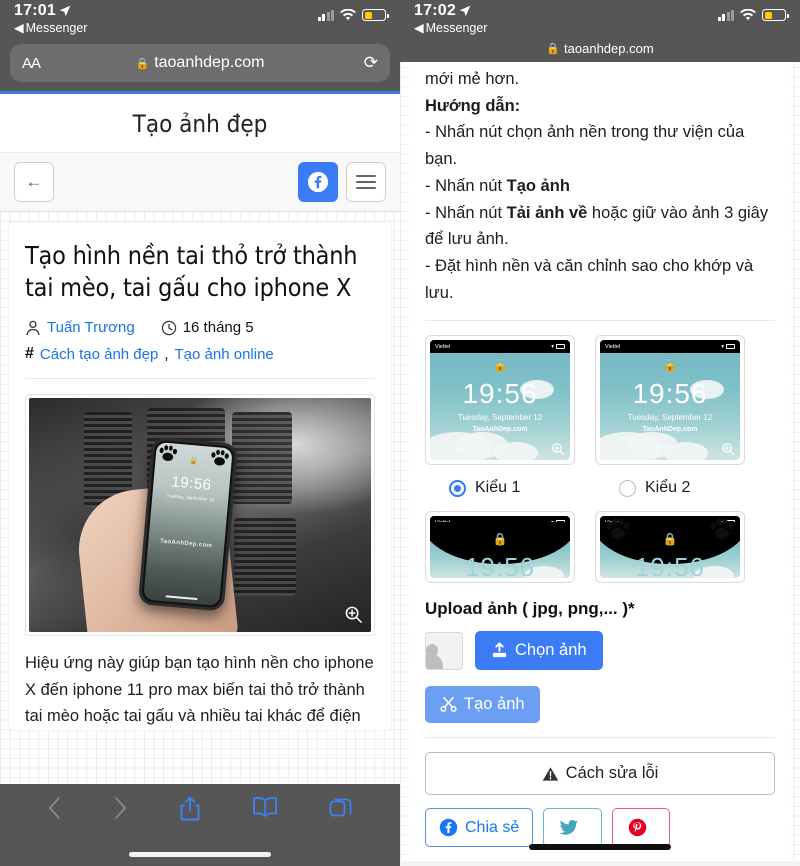 The image size is (800, 866). Describe the element at coordinates (613, 346) in the screenshot. I see `preview-carrier: Viettel` at that location.